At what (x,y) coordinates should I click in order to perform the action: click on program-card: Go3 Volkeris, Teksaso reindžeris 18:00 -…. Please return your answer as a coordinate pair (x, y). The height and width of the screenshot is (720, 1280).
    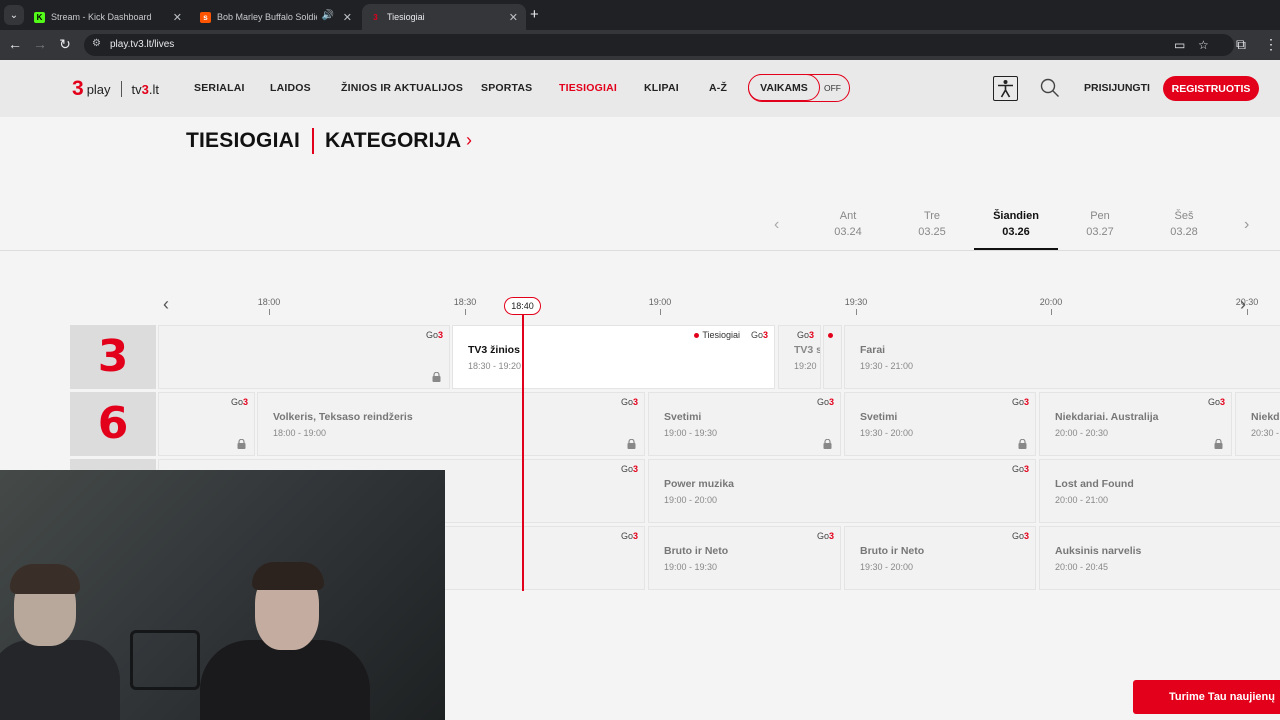
    Looking at the image, I should click on (451, 424).